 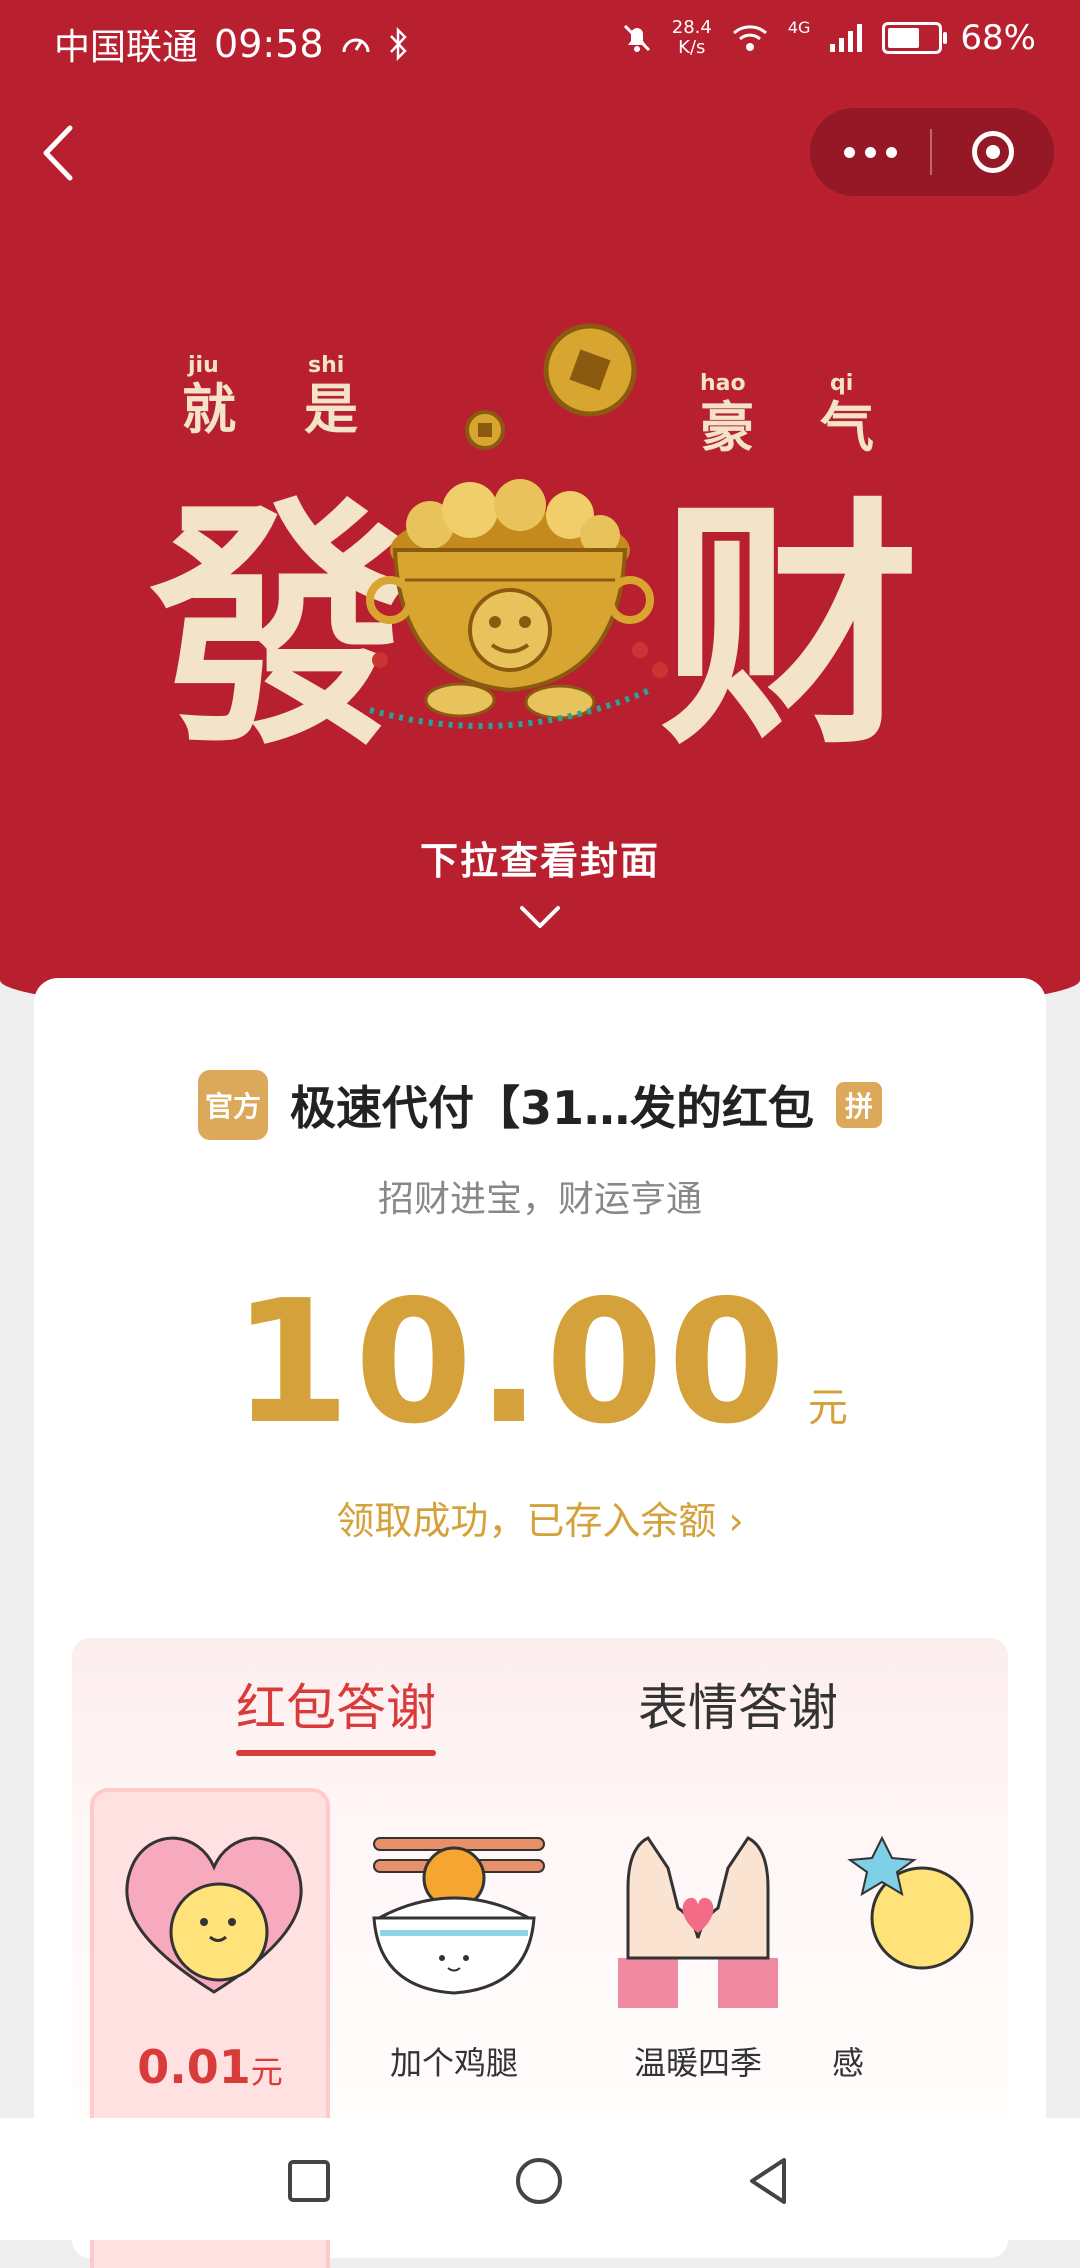 What do you see at coordinates (511, 1363) in the screenshot?
I see `received-amount: 10.00` at bounding box center [511, 1363].